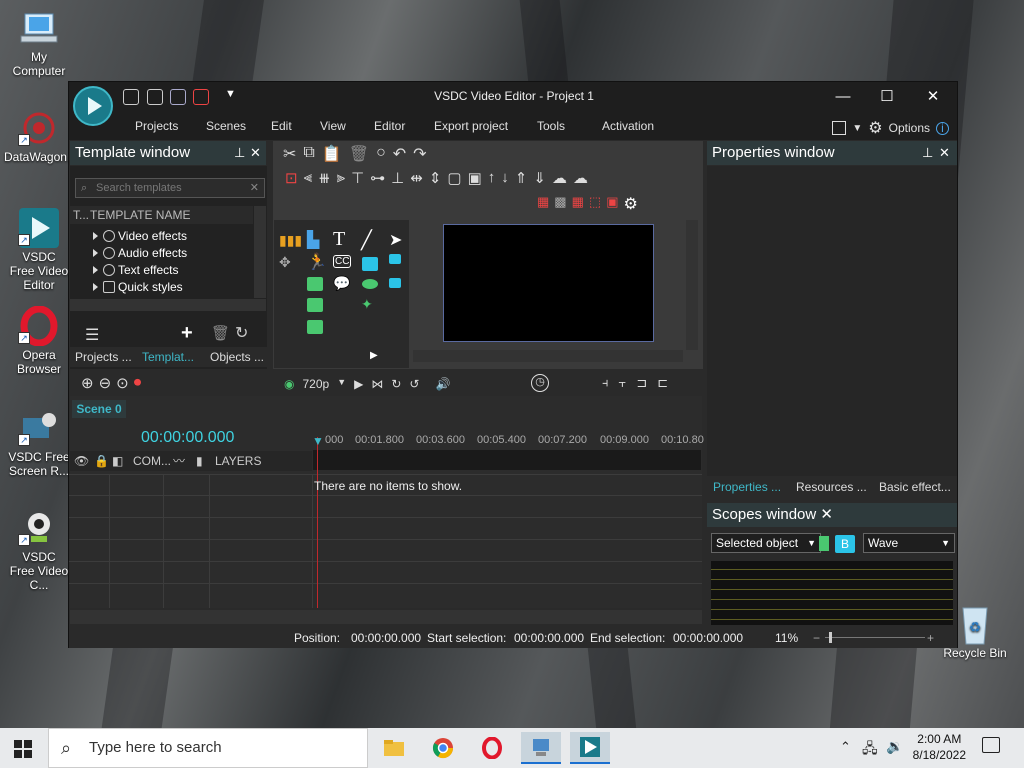 This screenshot has width=1024, height=768. I want to click on image-tool-icon, so click(315, 284).